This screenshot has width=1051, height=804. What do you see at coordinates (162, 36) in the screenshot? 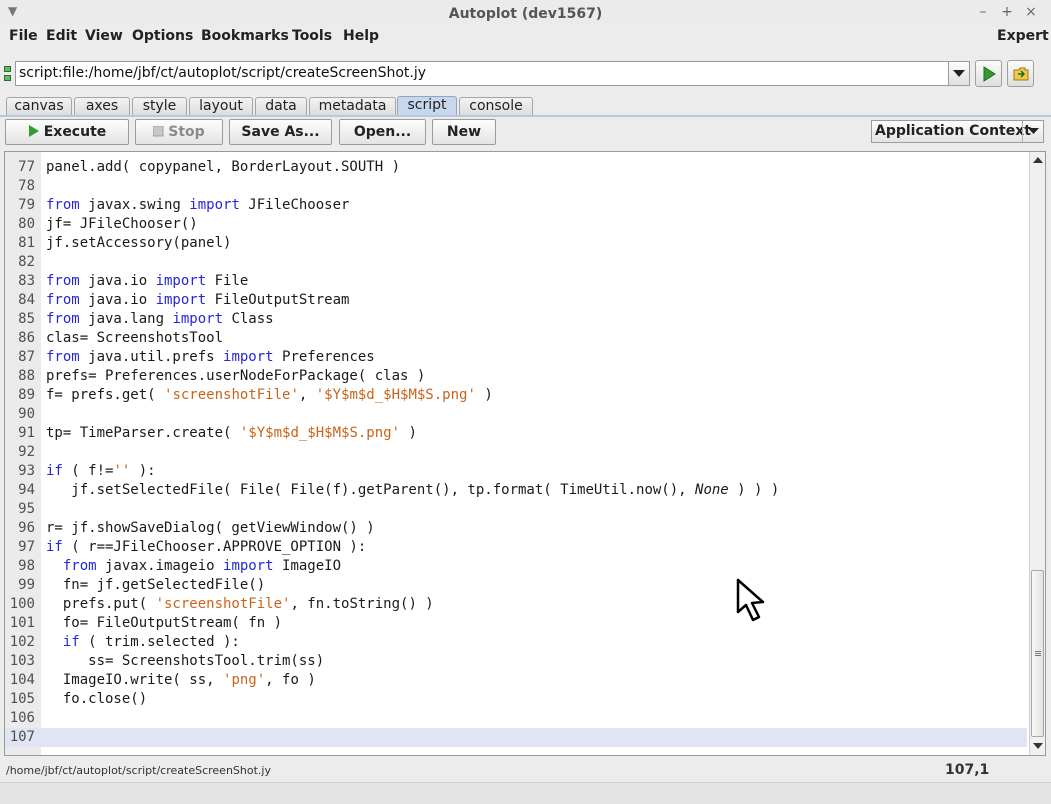
I see `menu-options: Options` at bounding box center [162, 36].